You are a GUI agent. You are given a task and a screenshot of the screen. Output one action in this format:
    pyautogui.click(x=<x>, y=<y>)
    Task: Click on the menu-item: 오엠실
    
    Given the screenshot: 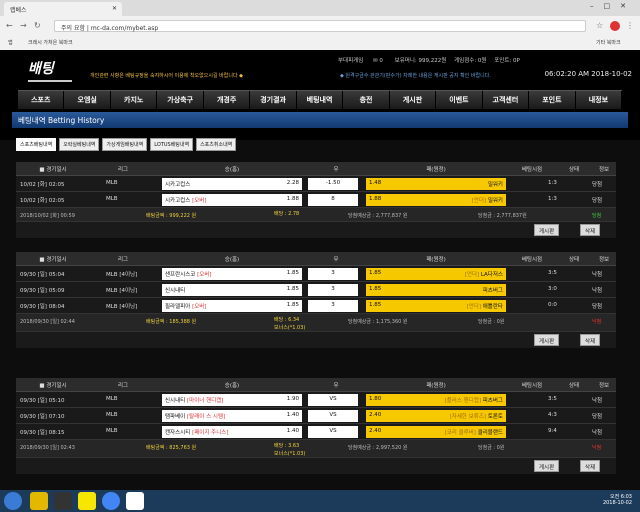 What is the action you would take?
    pyautogui.click(x=87, y=100)
    